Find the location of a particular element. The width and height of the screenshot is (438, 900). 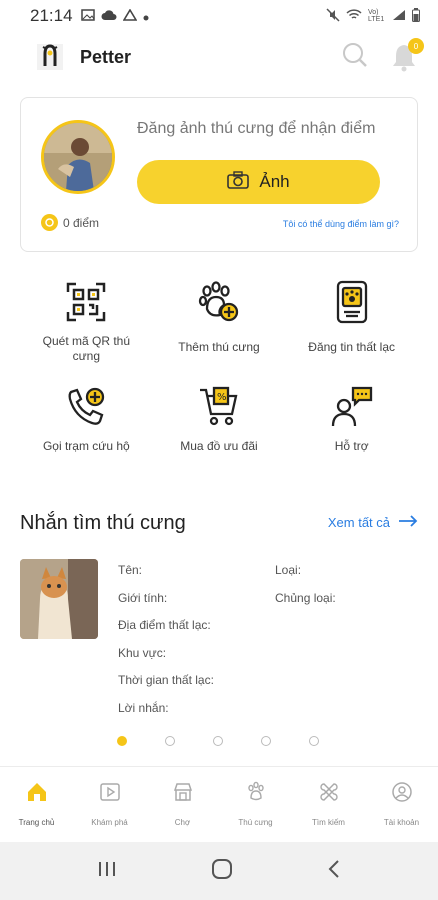

app-title: Petter is located at coordinates (106, 56).